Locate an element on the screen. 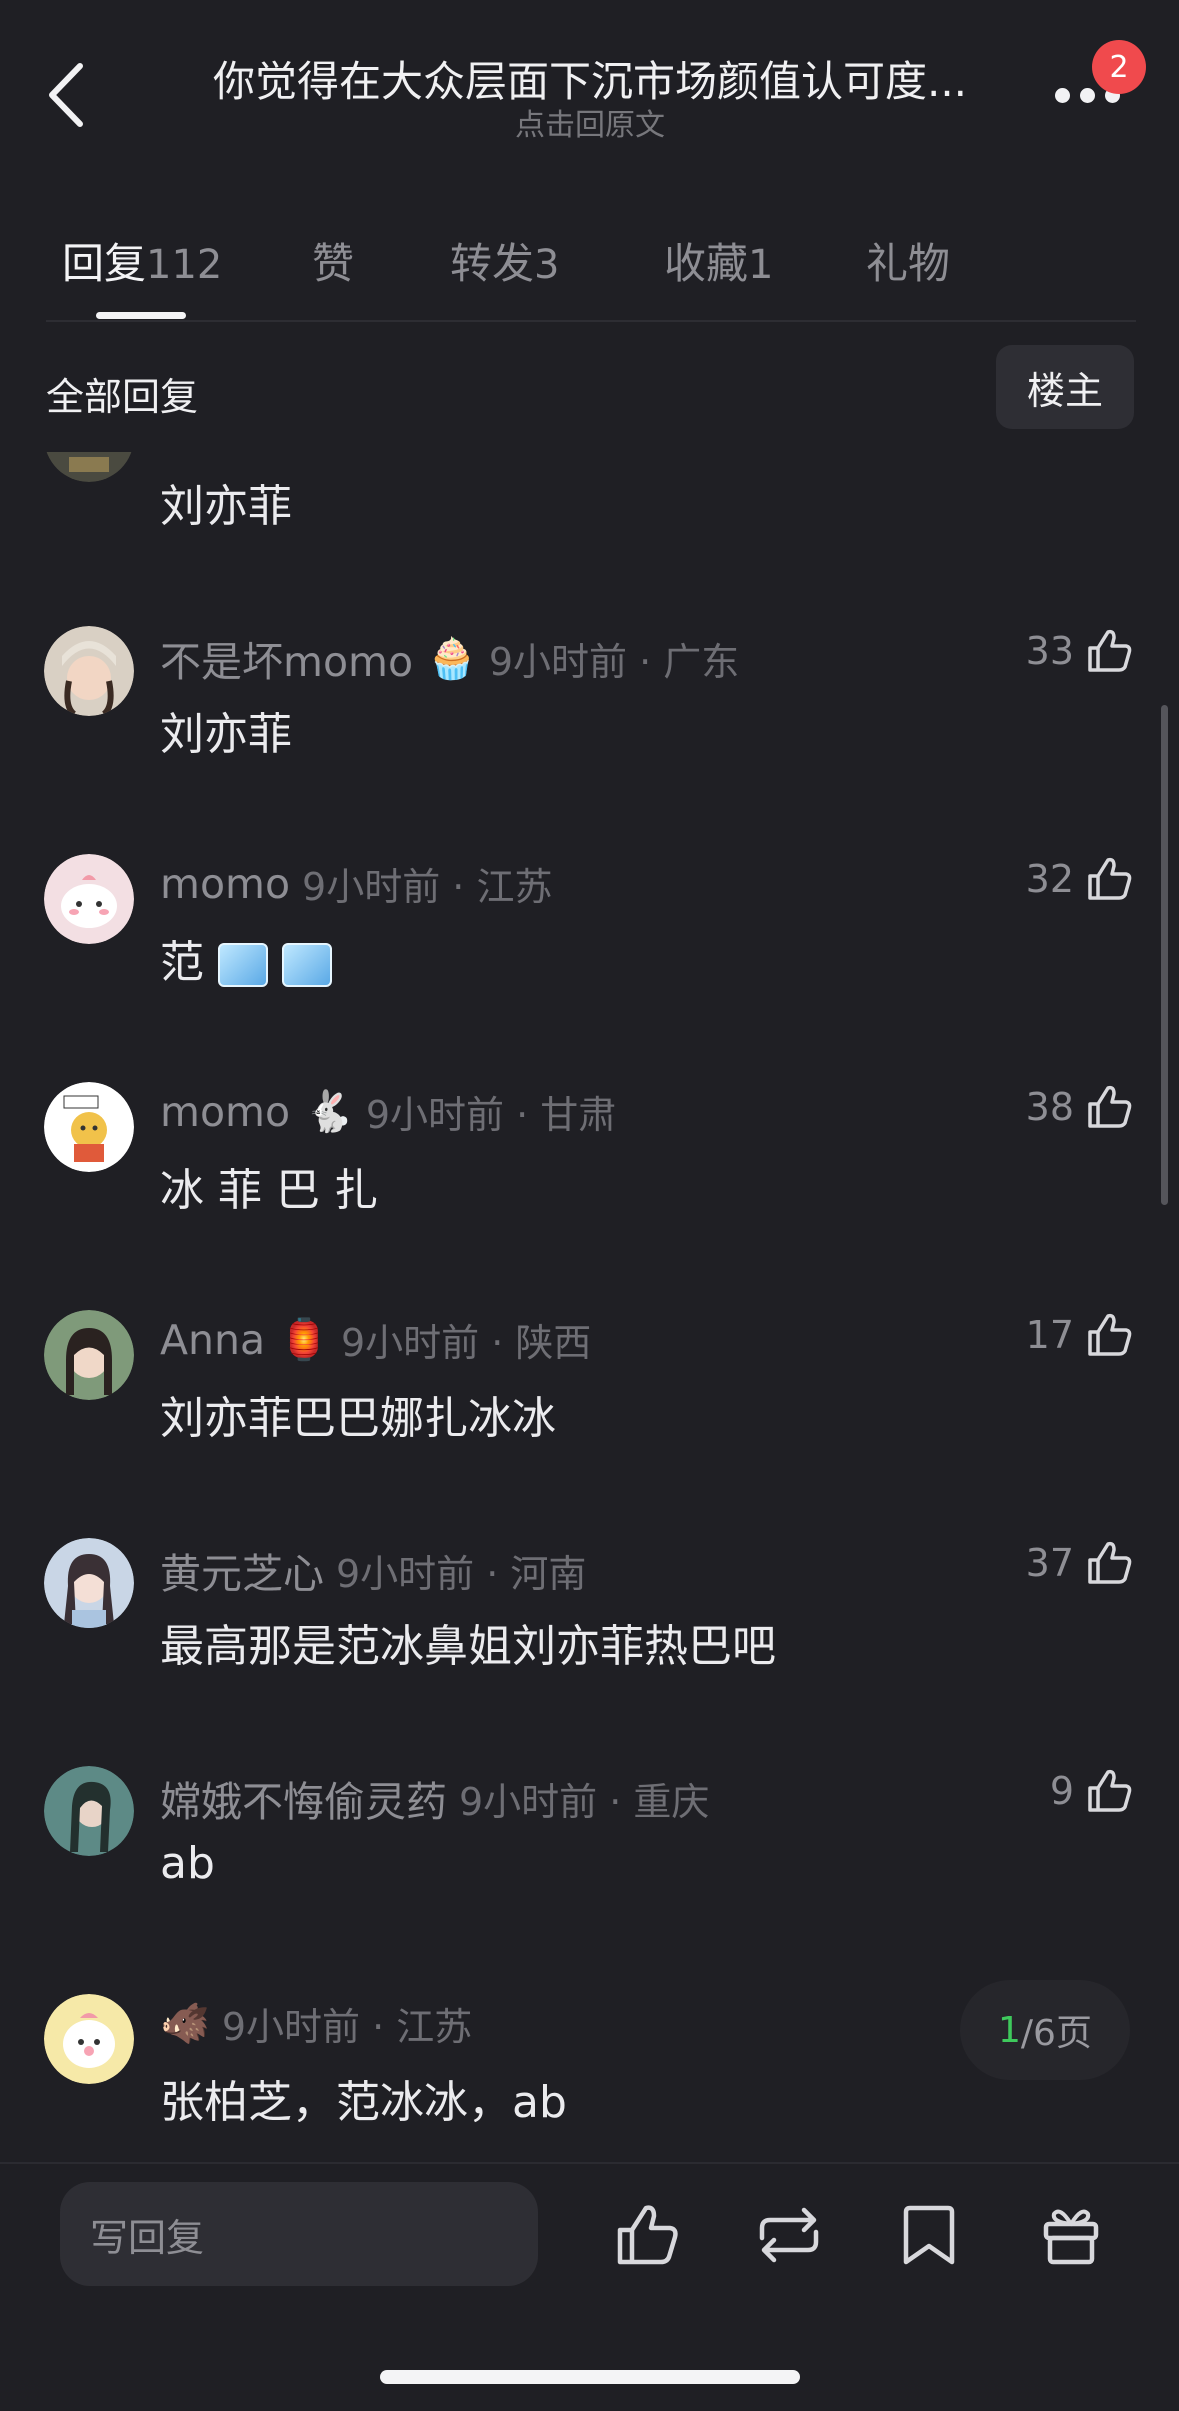  gift-icon is located at coordinates (1071, 2235).